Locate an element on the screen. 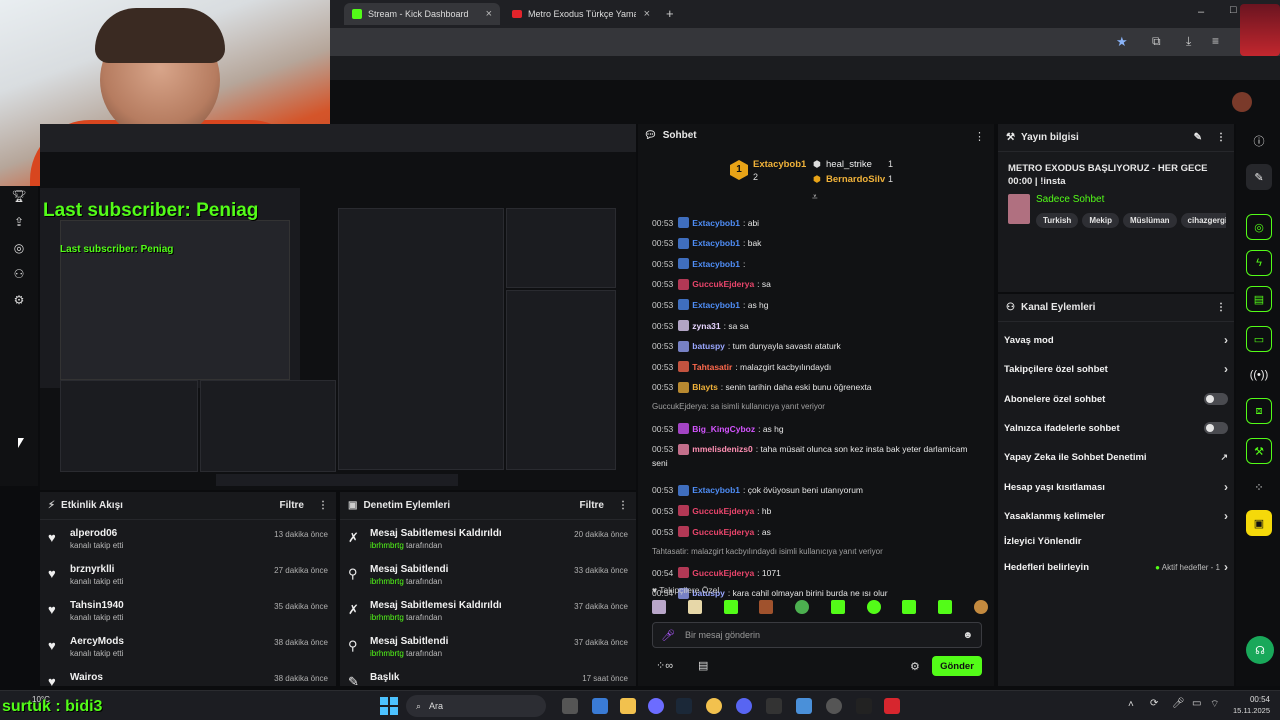  chat-message: 00:53 Extacybob1: is located at coordinates (698, 264).